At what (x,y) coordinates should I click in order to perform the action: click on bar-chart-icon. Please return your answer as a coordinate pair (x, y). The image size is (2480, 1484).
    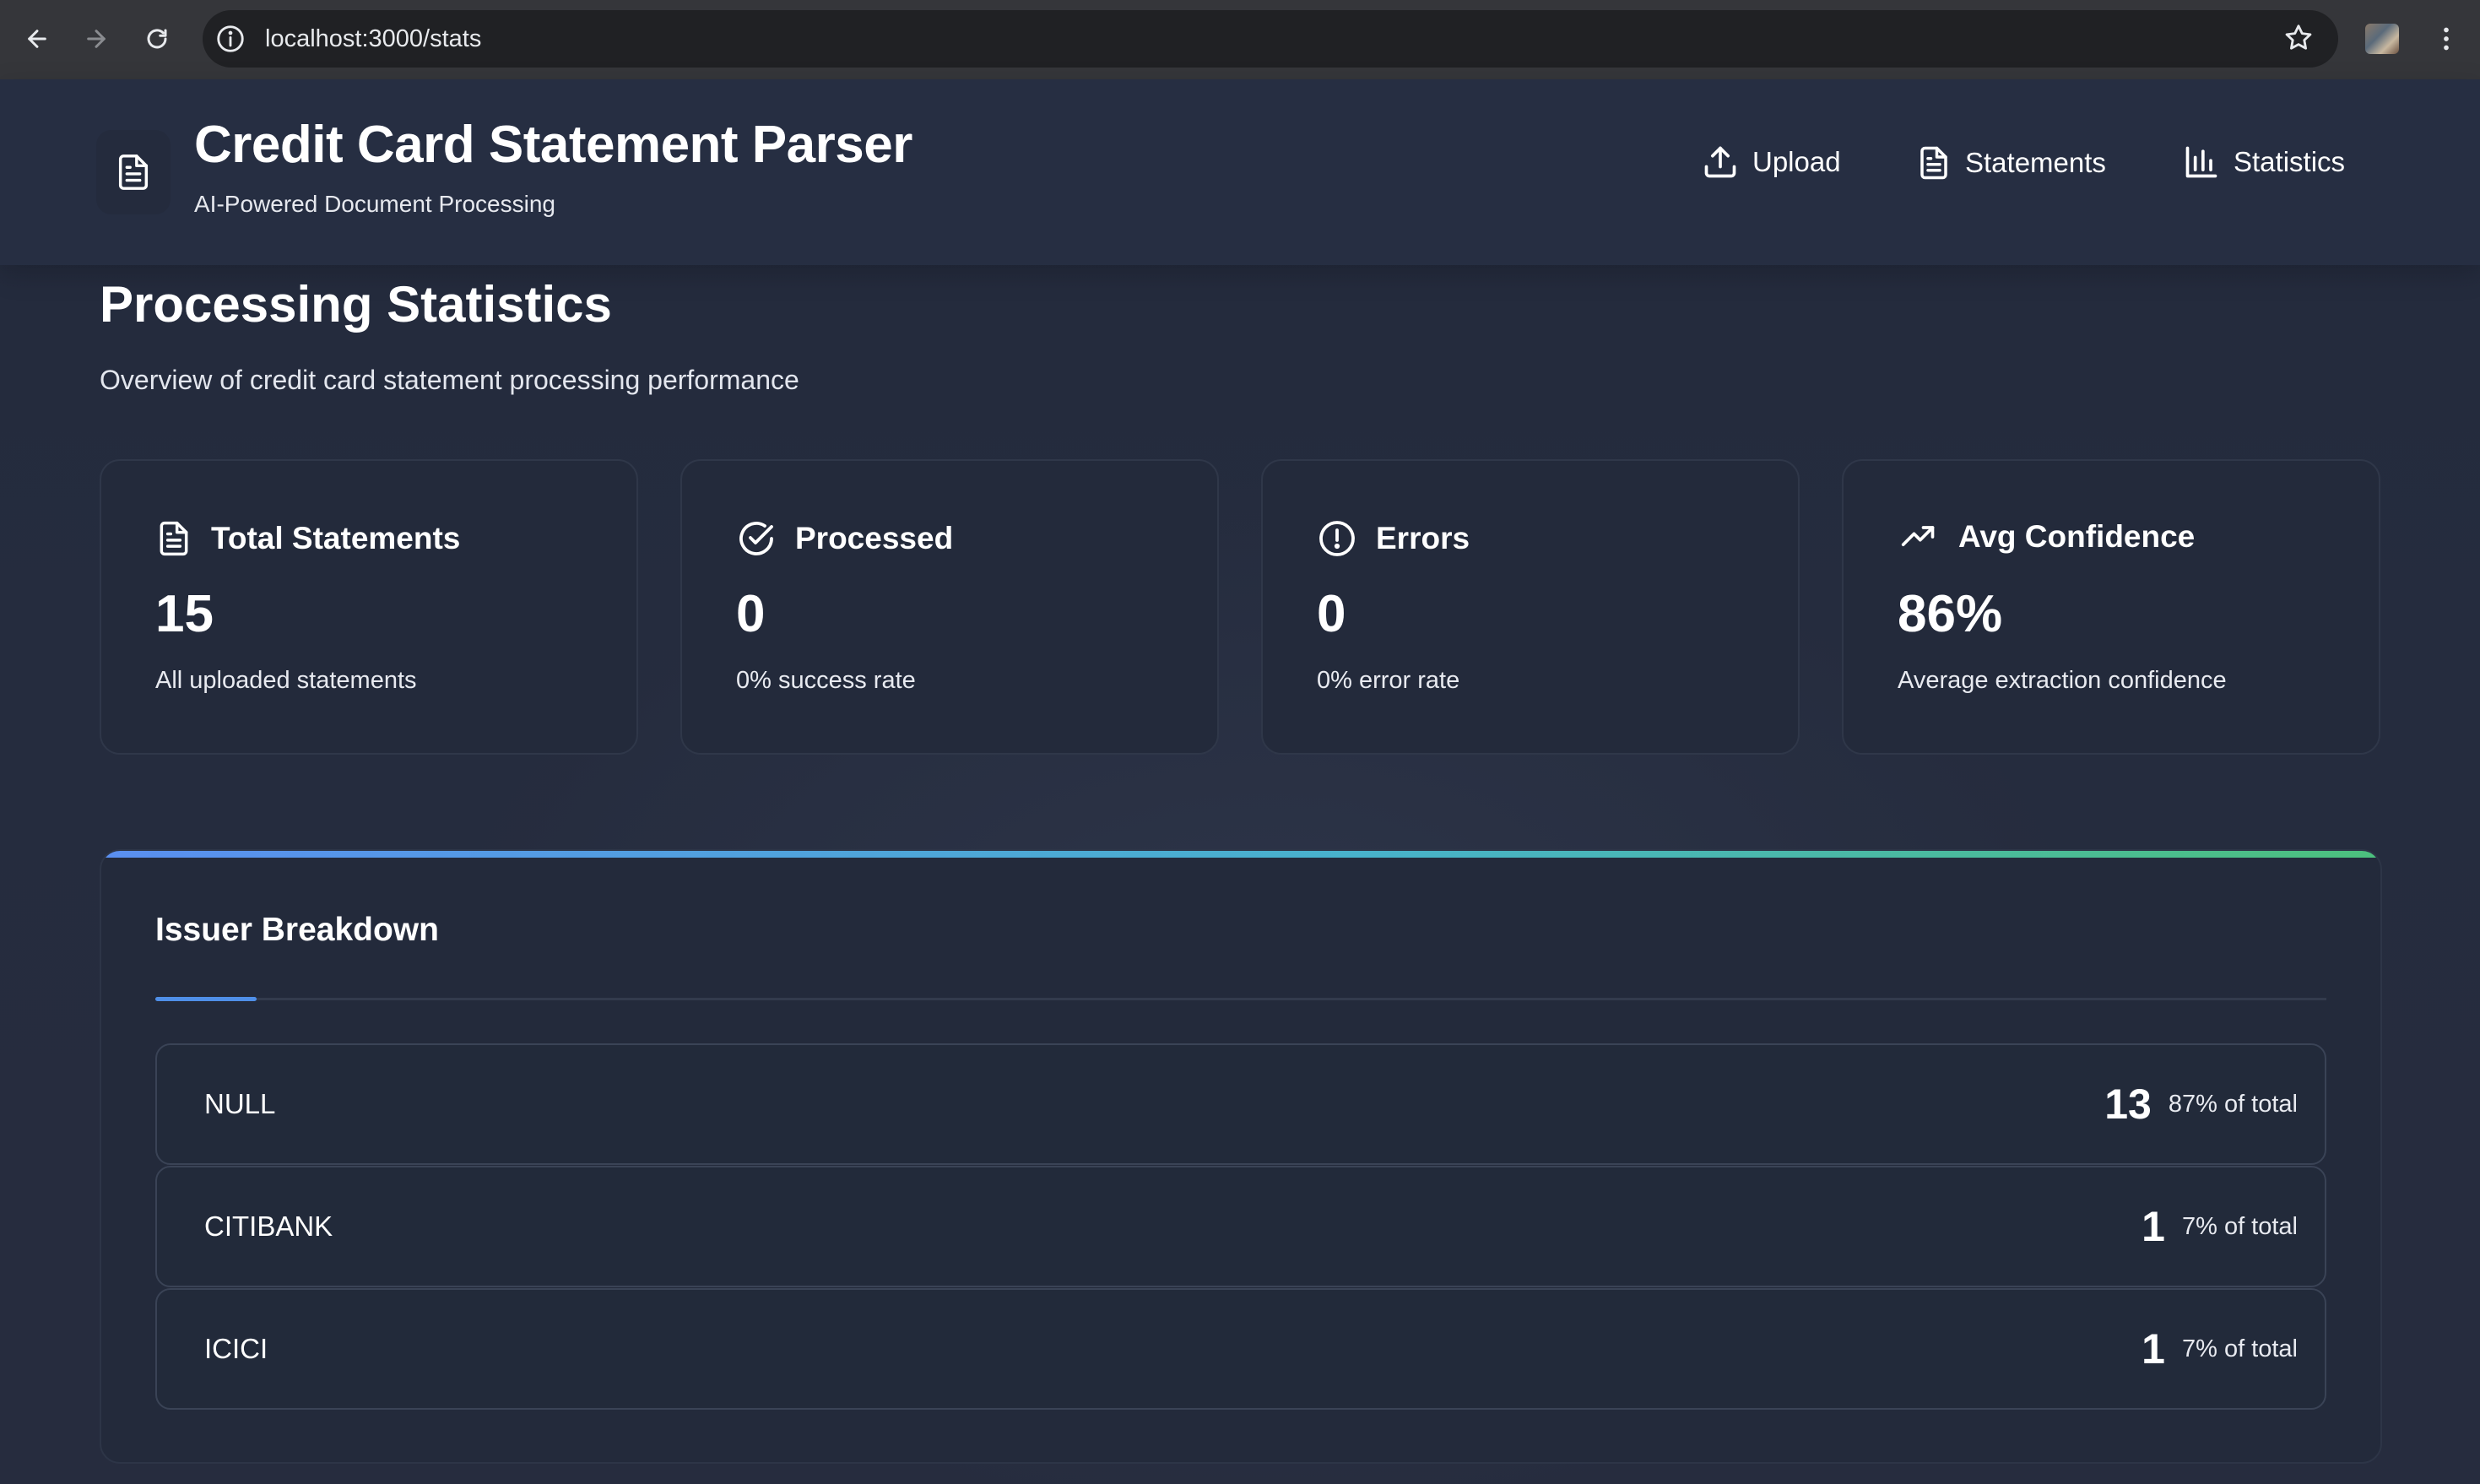
    Looking at the image, I should click on (2201, 162).